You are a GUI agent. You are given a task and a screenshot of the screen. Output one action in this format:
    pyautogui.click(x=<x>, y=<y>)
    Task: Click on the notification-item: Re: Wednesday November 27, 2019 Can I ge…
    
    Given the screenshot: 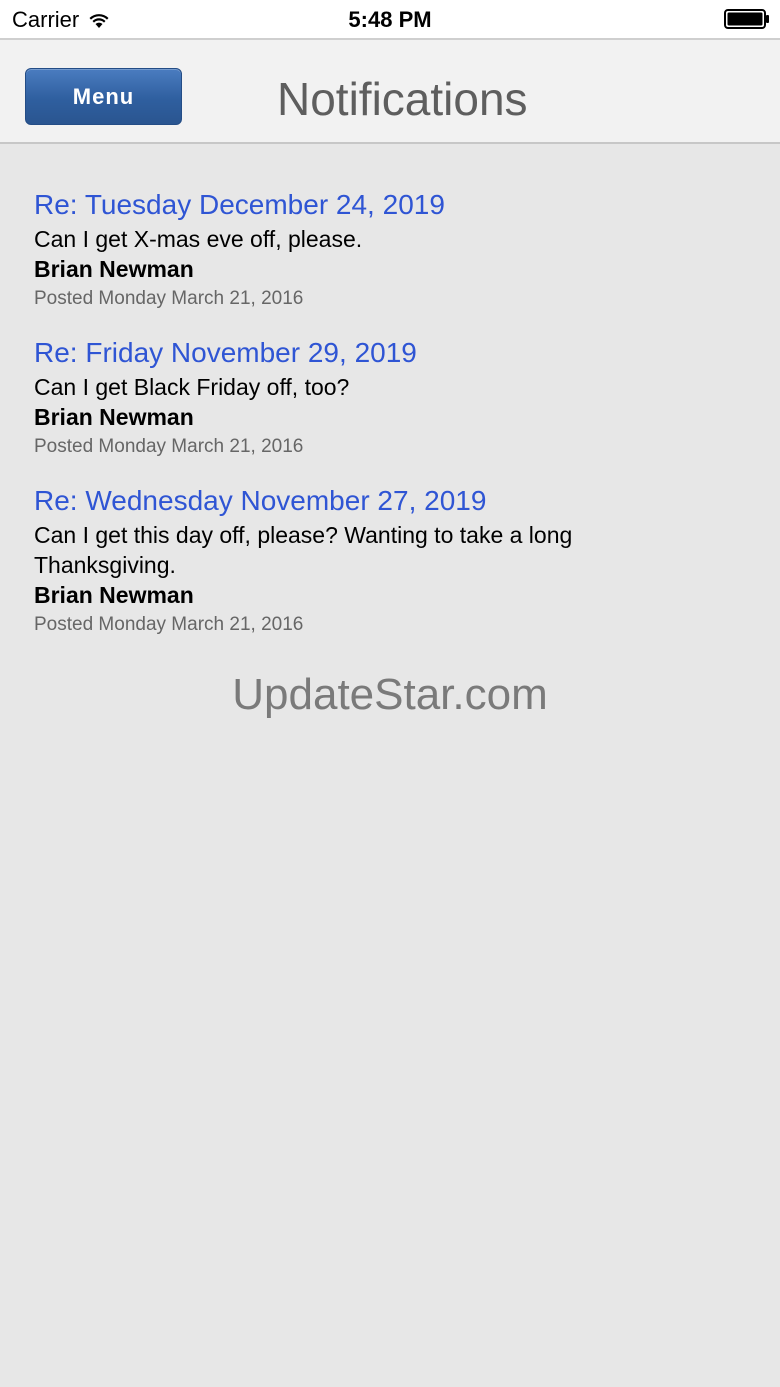 What is the action you would take?
    pyautogui.click(x=384, y=561)
    